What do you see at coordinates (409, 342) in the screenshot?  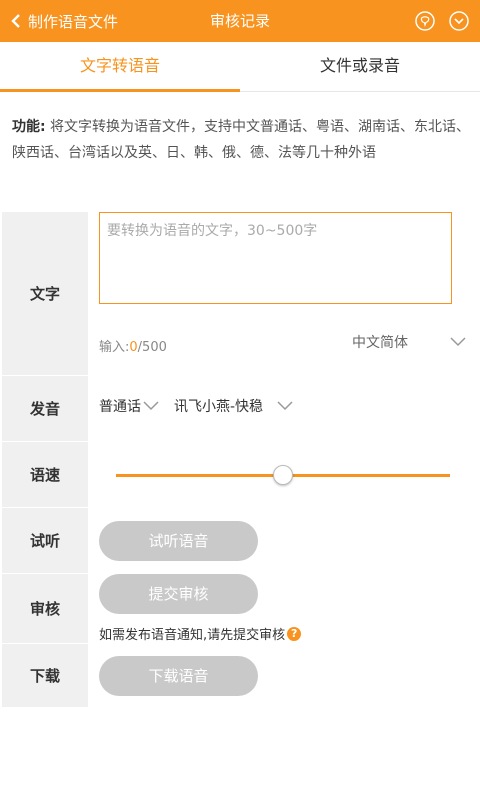 I see `language-select: 中文简体` at bounding box center [409, 342].